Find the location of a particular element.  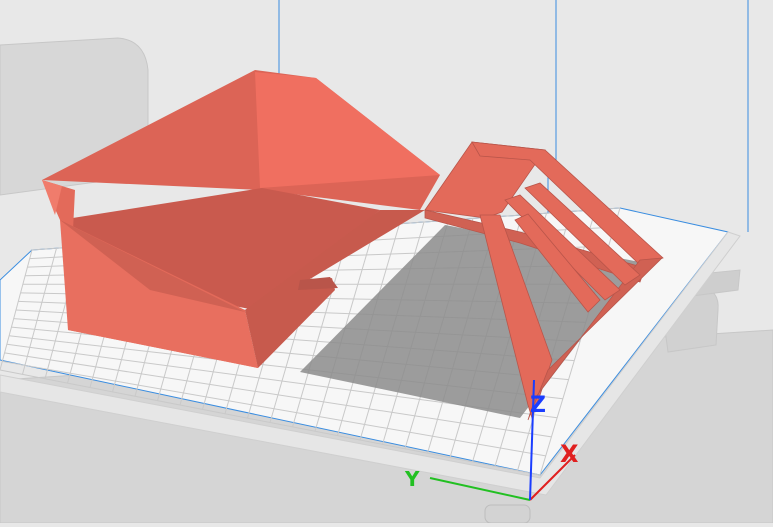

y-axis-label: Y is located at coordinates (412, 479).